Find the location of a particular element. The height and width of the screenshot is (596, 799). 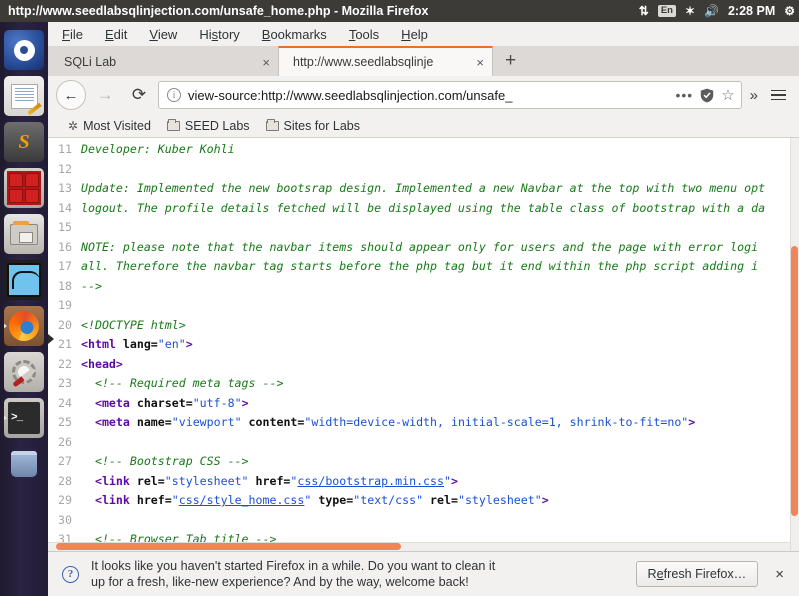

folder-icon is located at coordinates (272, 124).